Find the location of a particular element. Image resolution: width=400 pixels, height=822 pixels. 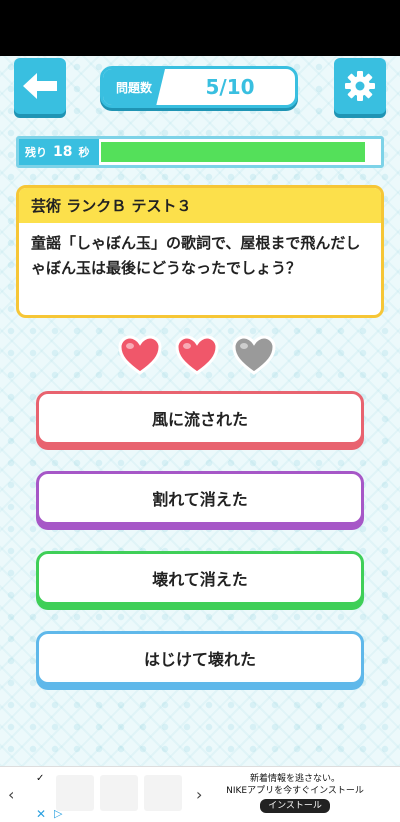

time-remaining-prefix: 残り is located at coordinates (36, 152).